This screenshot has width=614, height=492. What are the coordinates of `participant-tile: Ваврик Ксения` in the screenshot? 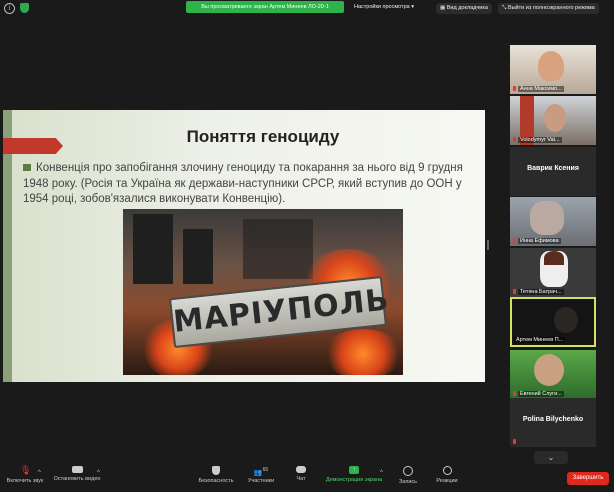 It's located at (553, 171).